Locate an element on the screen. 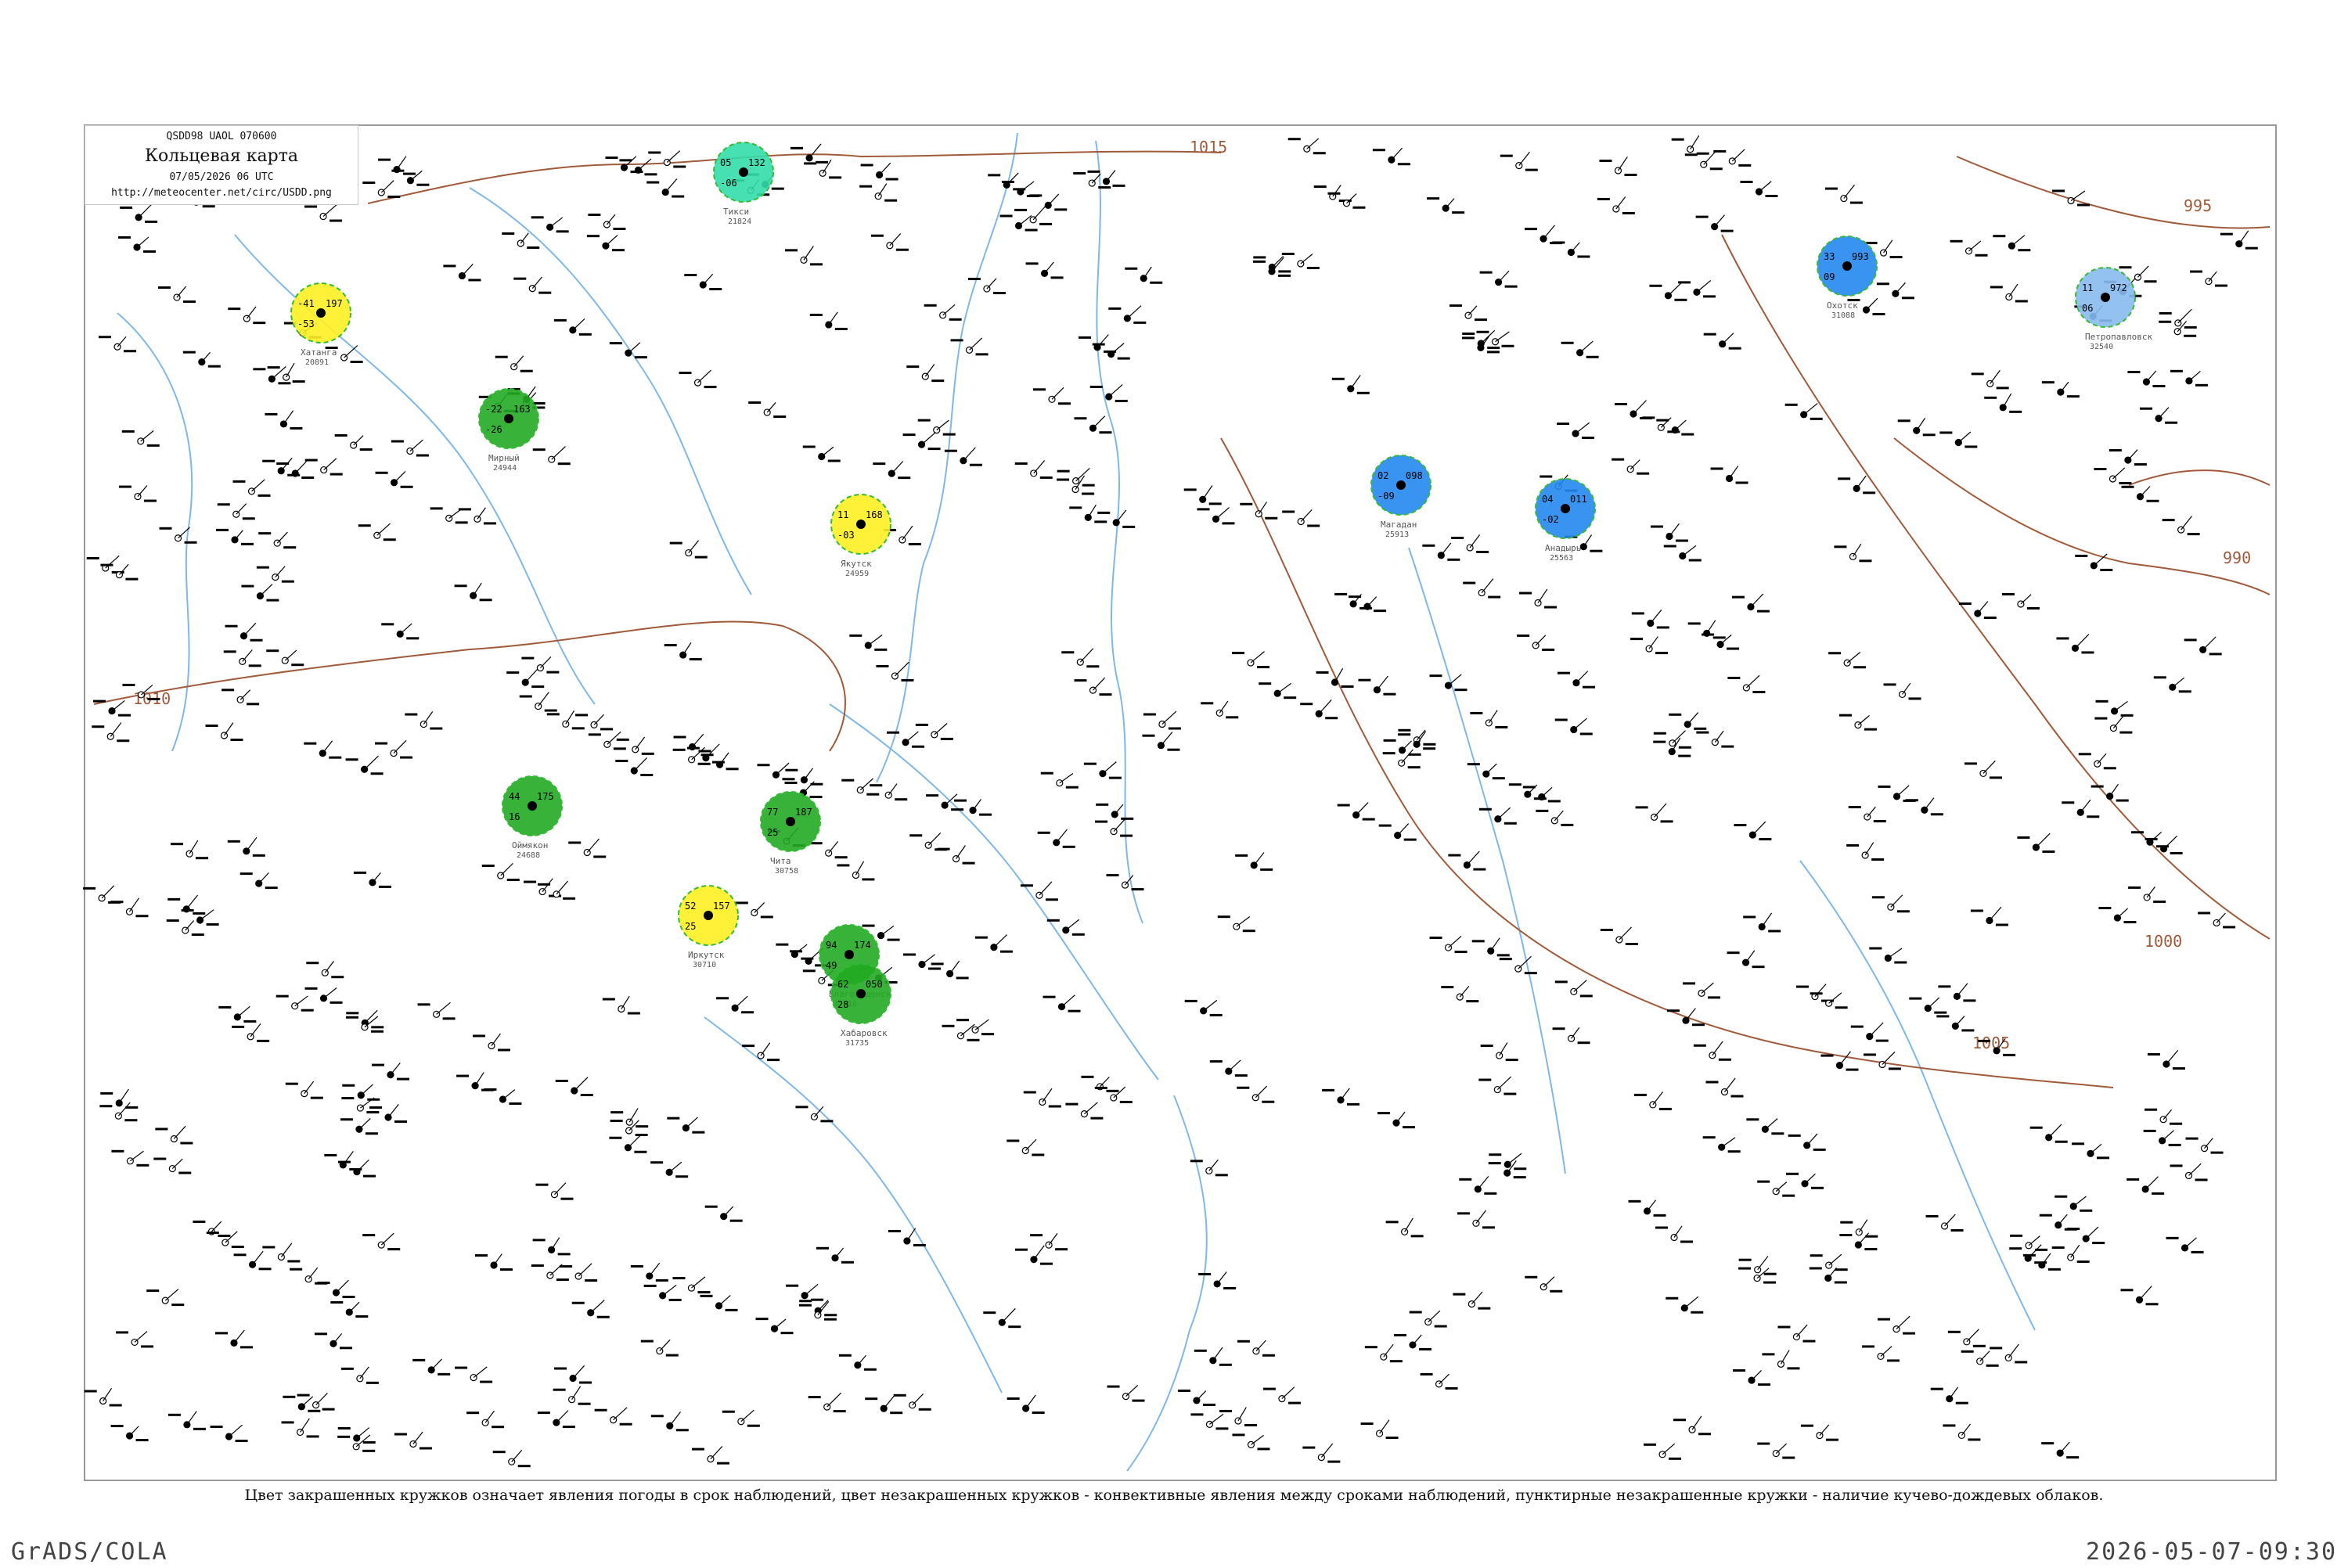 The height and width of the screenshot is (1568, 2348). station-temp: 52 is located at coordinates (690, 906).